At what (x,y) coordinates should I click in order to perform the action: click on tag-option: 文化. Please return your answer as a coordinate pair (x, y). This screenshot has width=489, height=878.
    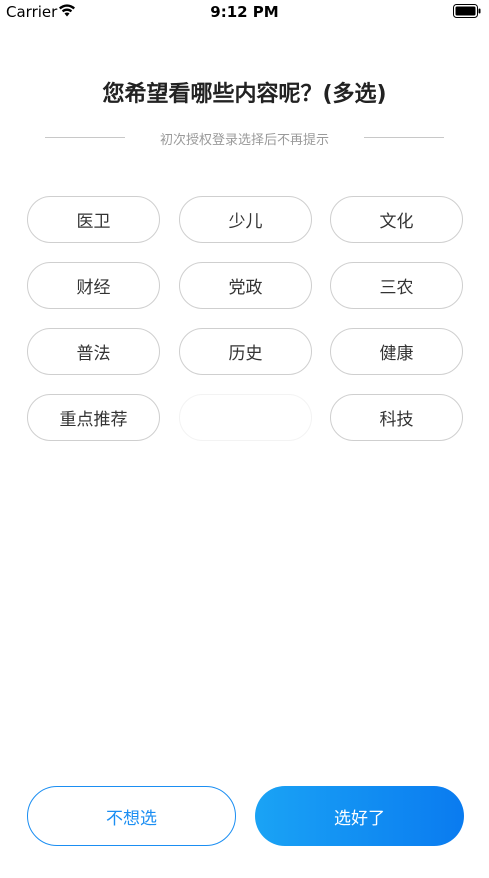
    Looking at the image, I should click on (396, 219).